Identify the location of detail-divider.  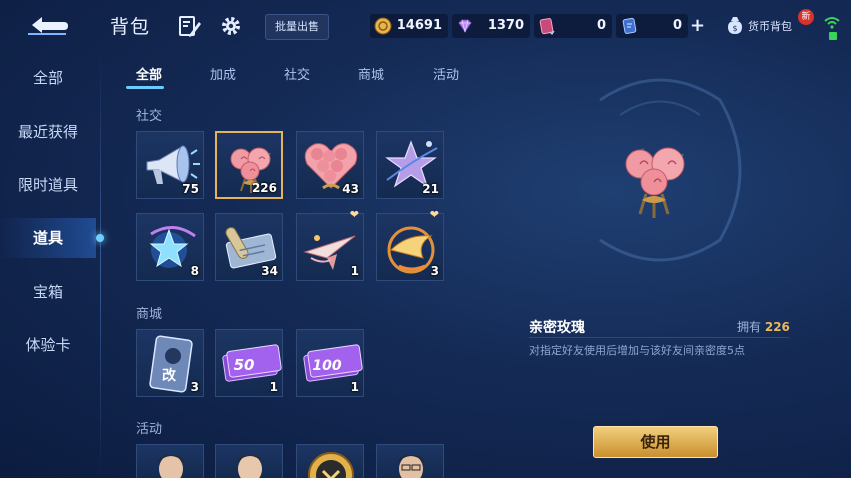
(659, 337).